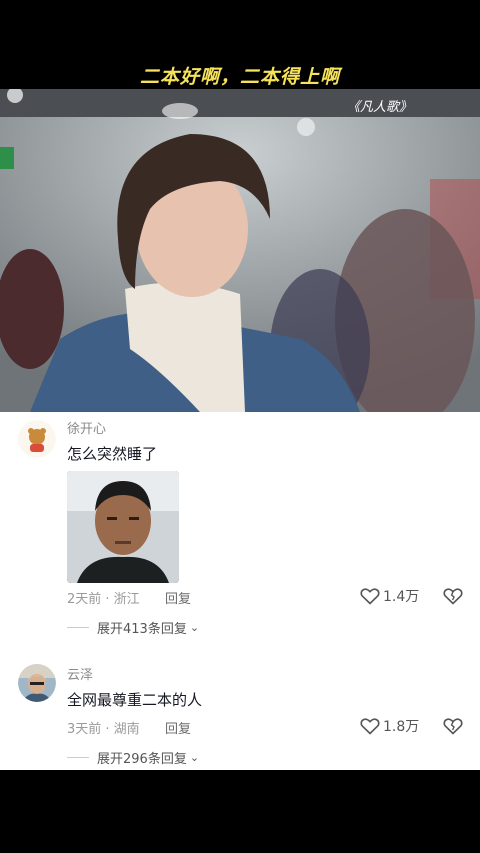 Image resolution: width=480 pixels, height=853 pixels. I want to click on comment-text: 怎么突然睡了, so click(112, 454).